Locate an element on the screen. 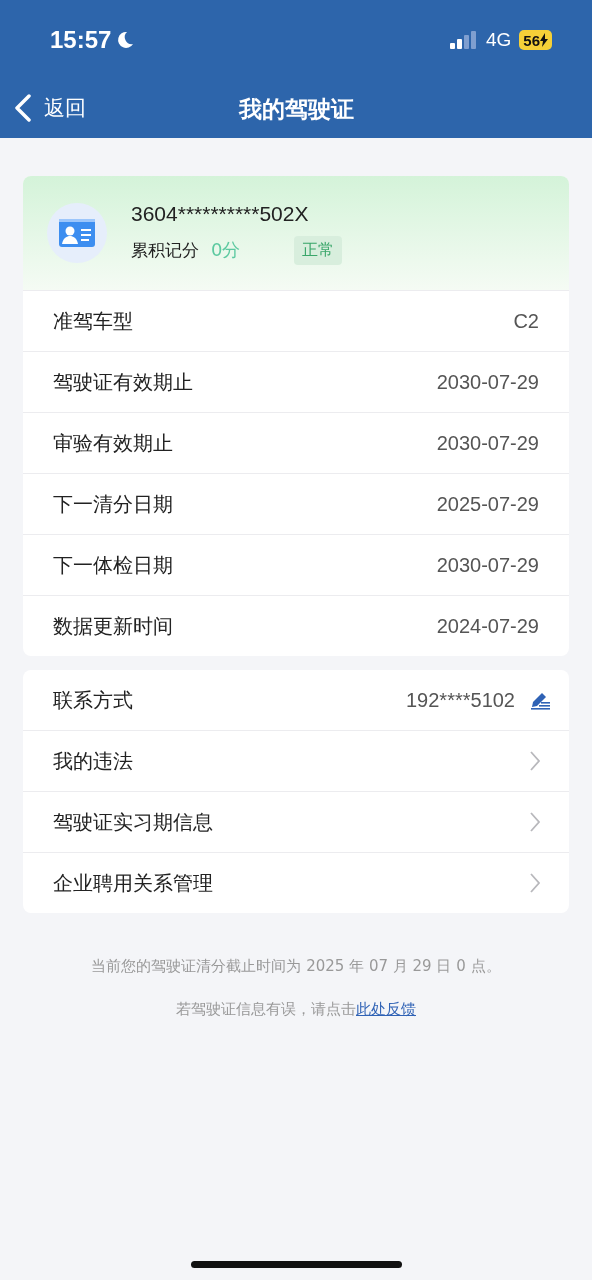 The height and width of the screenshot is (1280, 592). back-button: 返回 is located at coordinates (50, 108).